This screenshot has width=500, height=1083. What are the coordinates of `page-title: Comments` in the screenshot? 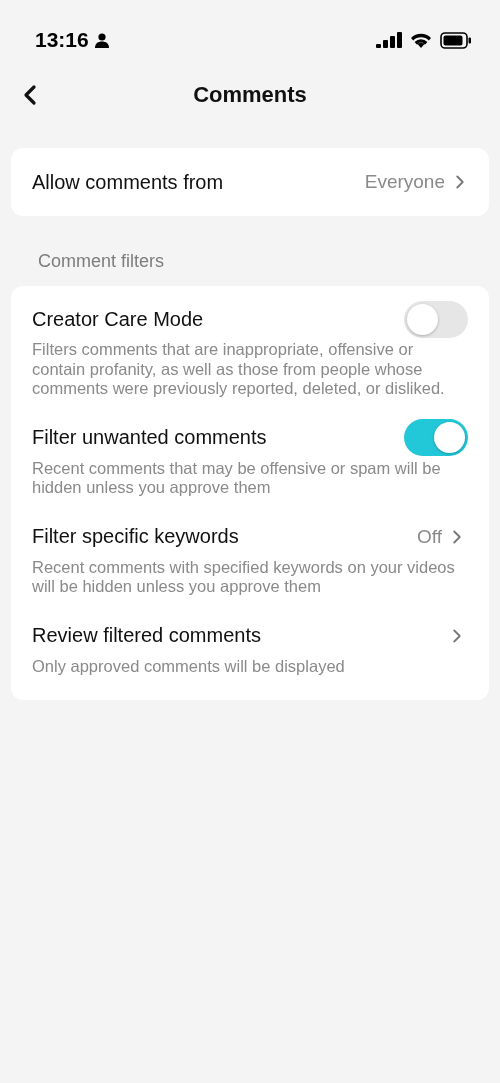 It's located at (250, 95).